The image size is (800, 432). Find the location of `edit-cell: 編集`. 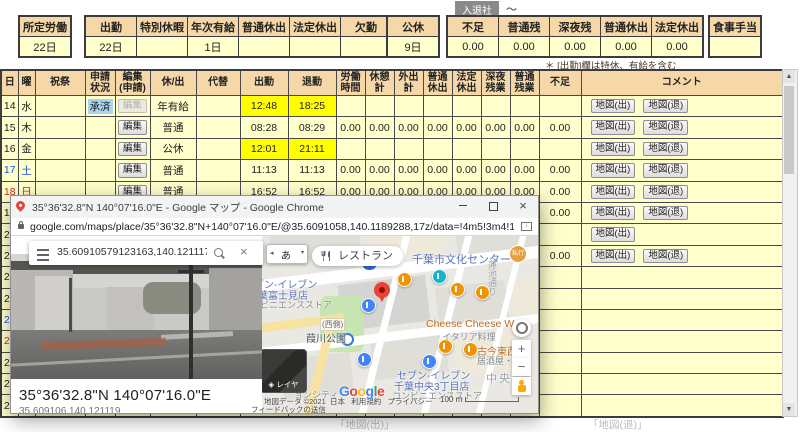

edit-cell: 編集 is located at coordinates (132, 149).